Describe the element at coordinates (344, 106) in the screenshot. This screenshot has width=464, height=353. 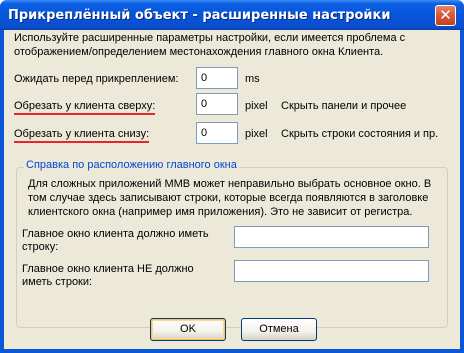
I see `crop-top-hint: Скрыть панели и прочее` at that location.